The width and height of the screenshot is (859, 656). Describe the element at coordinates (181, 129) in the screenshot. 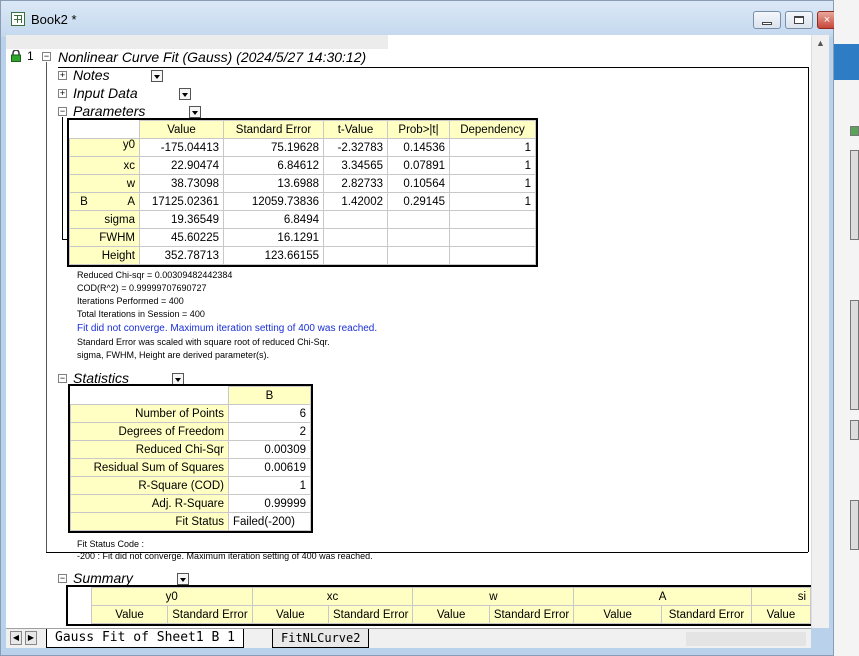

I see `col-header-value: Value` at that location.